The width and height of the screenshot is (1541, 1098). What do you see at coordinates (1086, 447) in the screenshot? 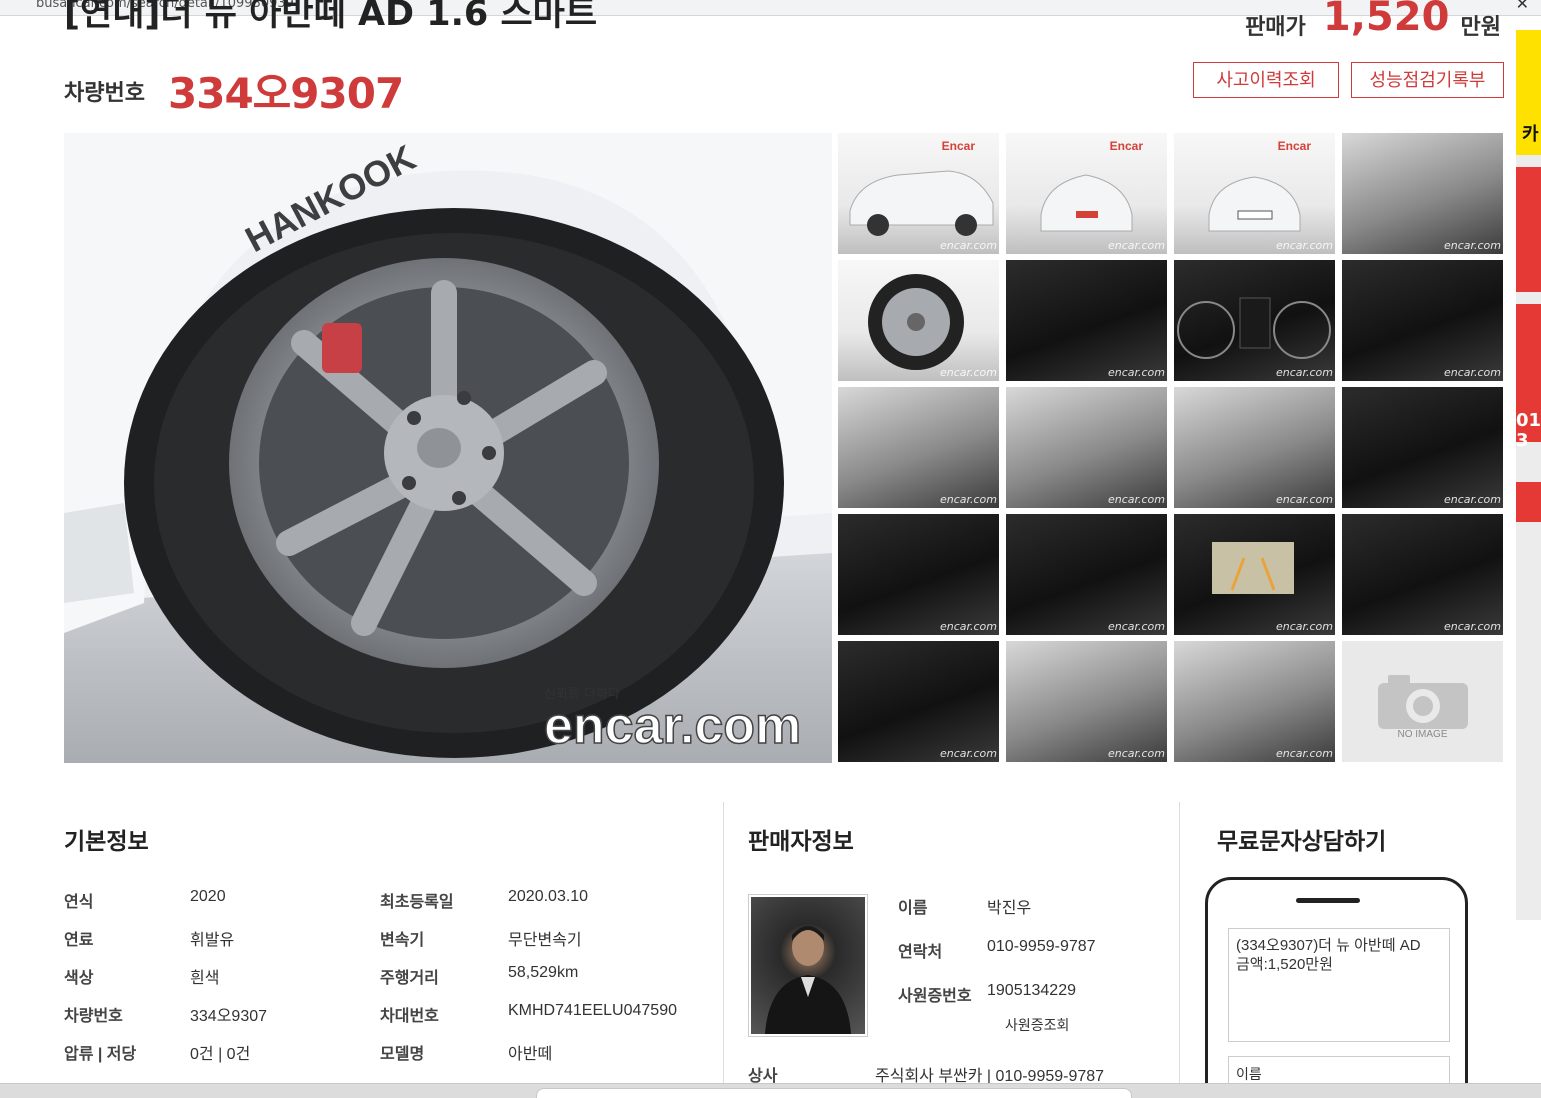
I see `thumbnail-front-seats: encar.com` at bounding box center [1086, 447].